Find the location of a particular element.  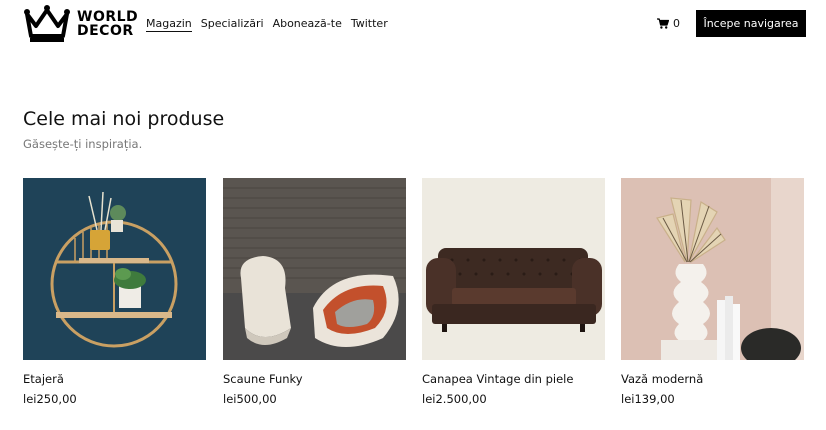

product-name: Vază modernă is located at coordinates (712, 379).